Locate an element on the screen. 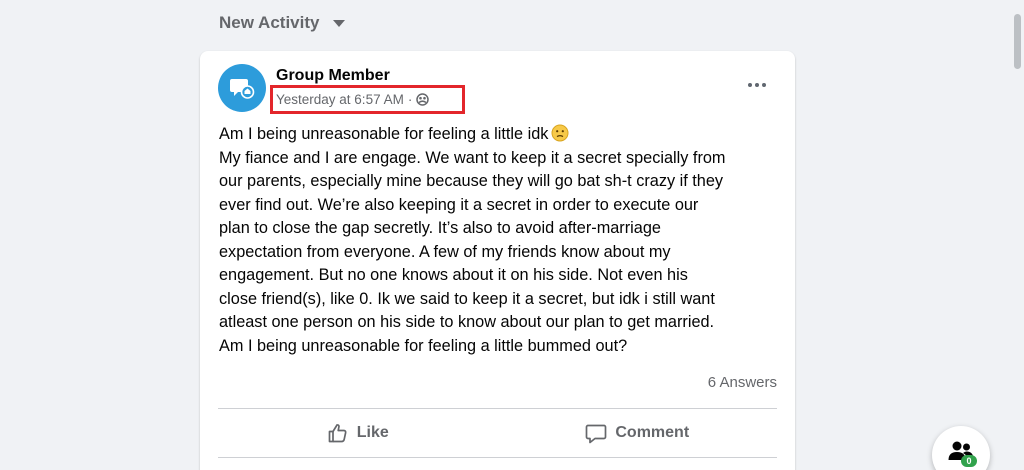 The height and width of the screenshot is (470, 1024). online-count-badge: 0 is located at coordinates (969, 461).